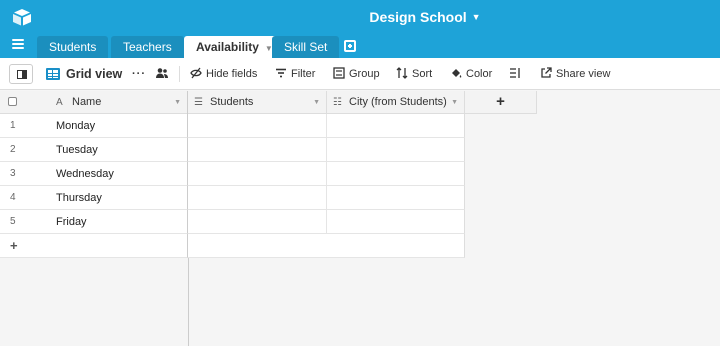 The image size is (720, 346). I want to click on base-title: Design School ▼, so click(360, 17).